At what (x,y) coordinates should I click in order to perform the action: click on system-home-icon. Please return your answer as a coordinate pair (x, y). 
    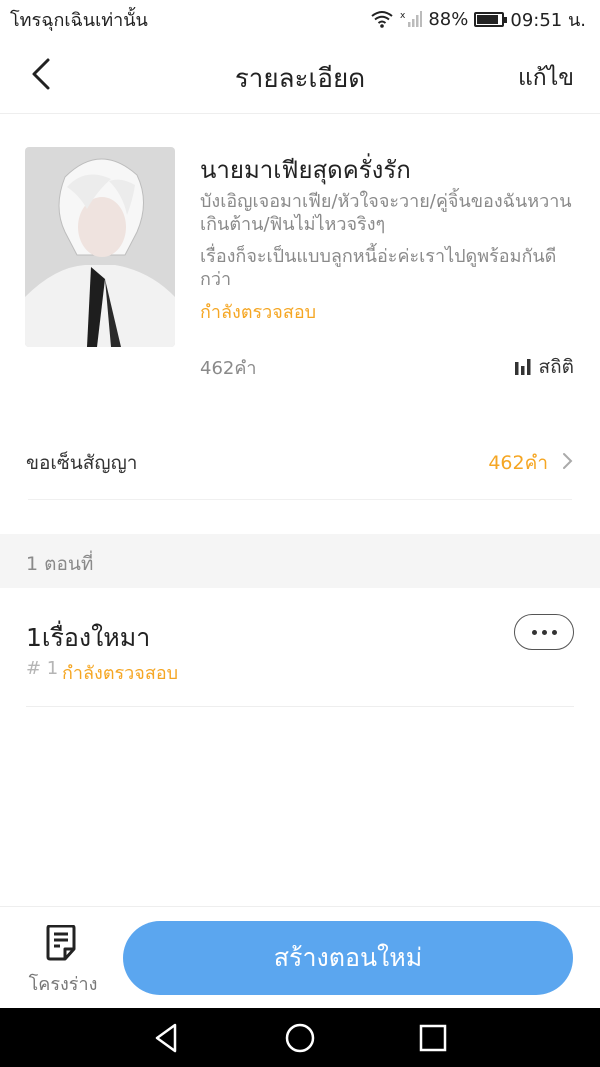
    Looking at the image, I should click on (300, 1038).